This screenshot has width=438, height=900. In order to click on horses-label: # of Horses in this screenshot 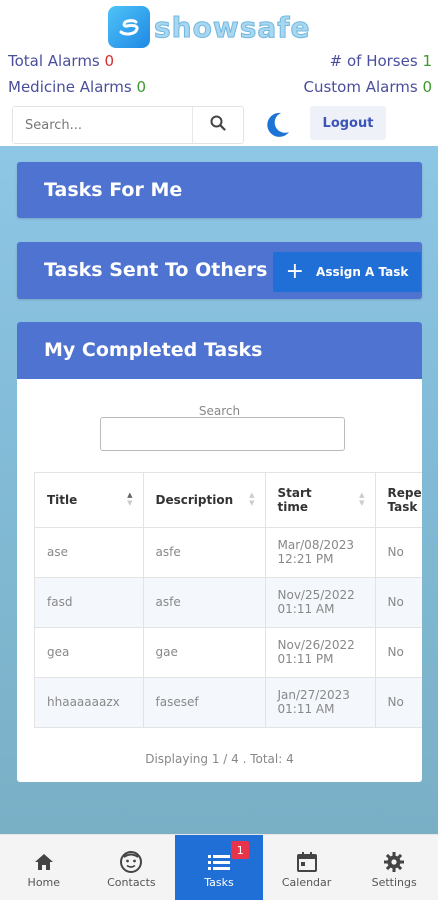, I will do `click(373, 61)`.